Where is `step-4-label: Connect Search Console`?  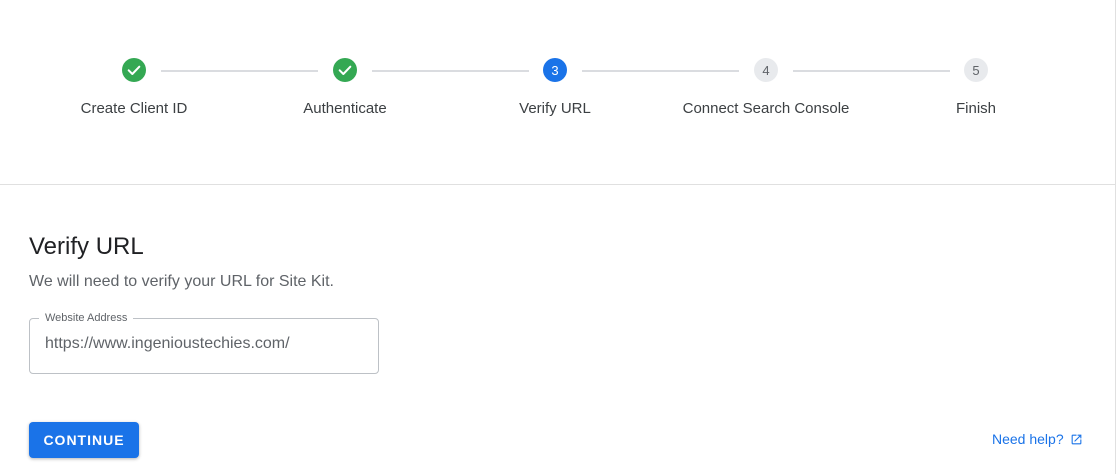
step-4-label: Connect Search Console is located at coordinates (766, 108).